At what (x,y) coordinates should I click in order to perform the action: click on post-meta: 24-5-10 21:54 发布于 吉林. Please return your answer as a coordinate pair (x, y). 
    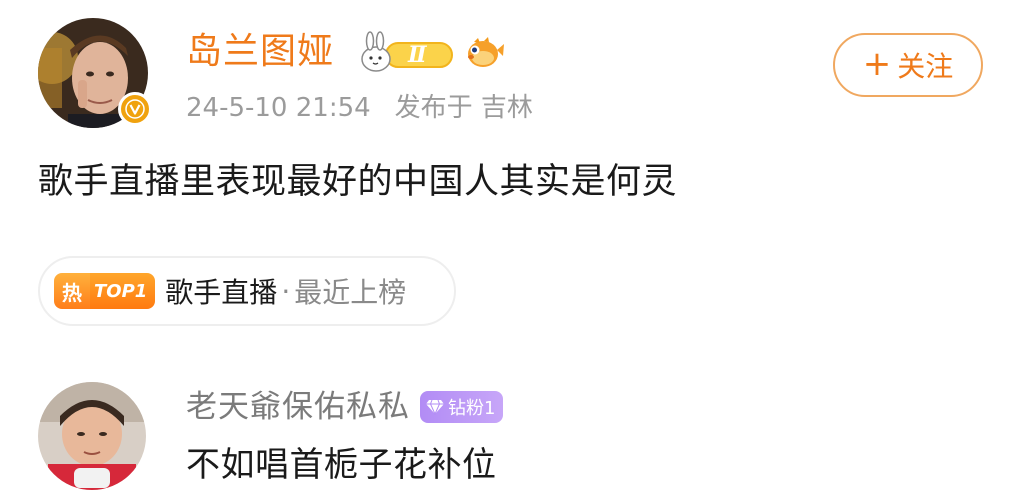
    Looking at the image, I should click on (359, 108).